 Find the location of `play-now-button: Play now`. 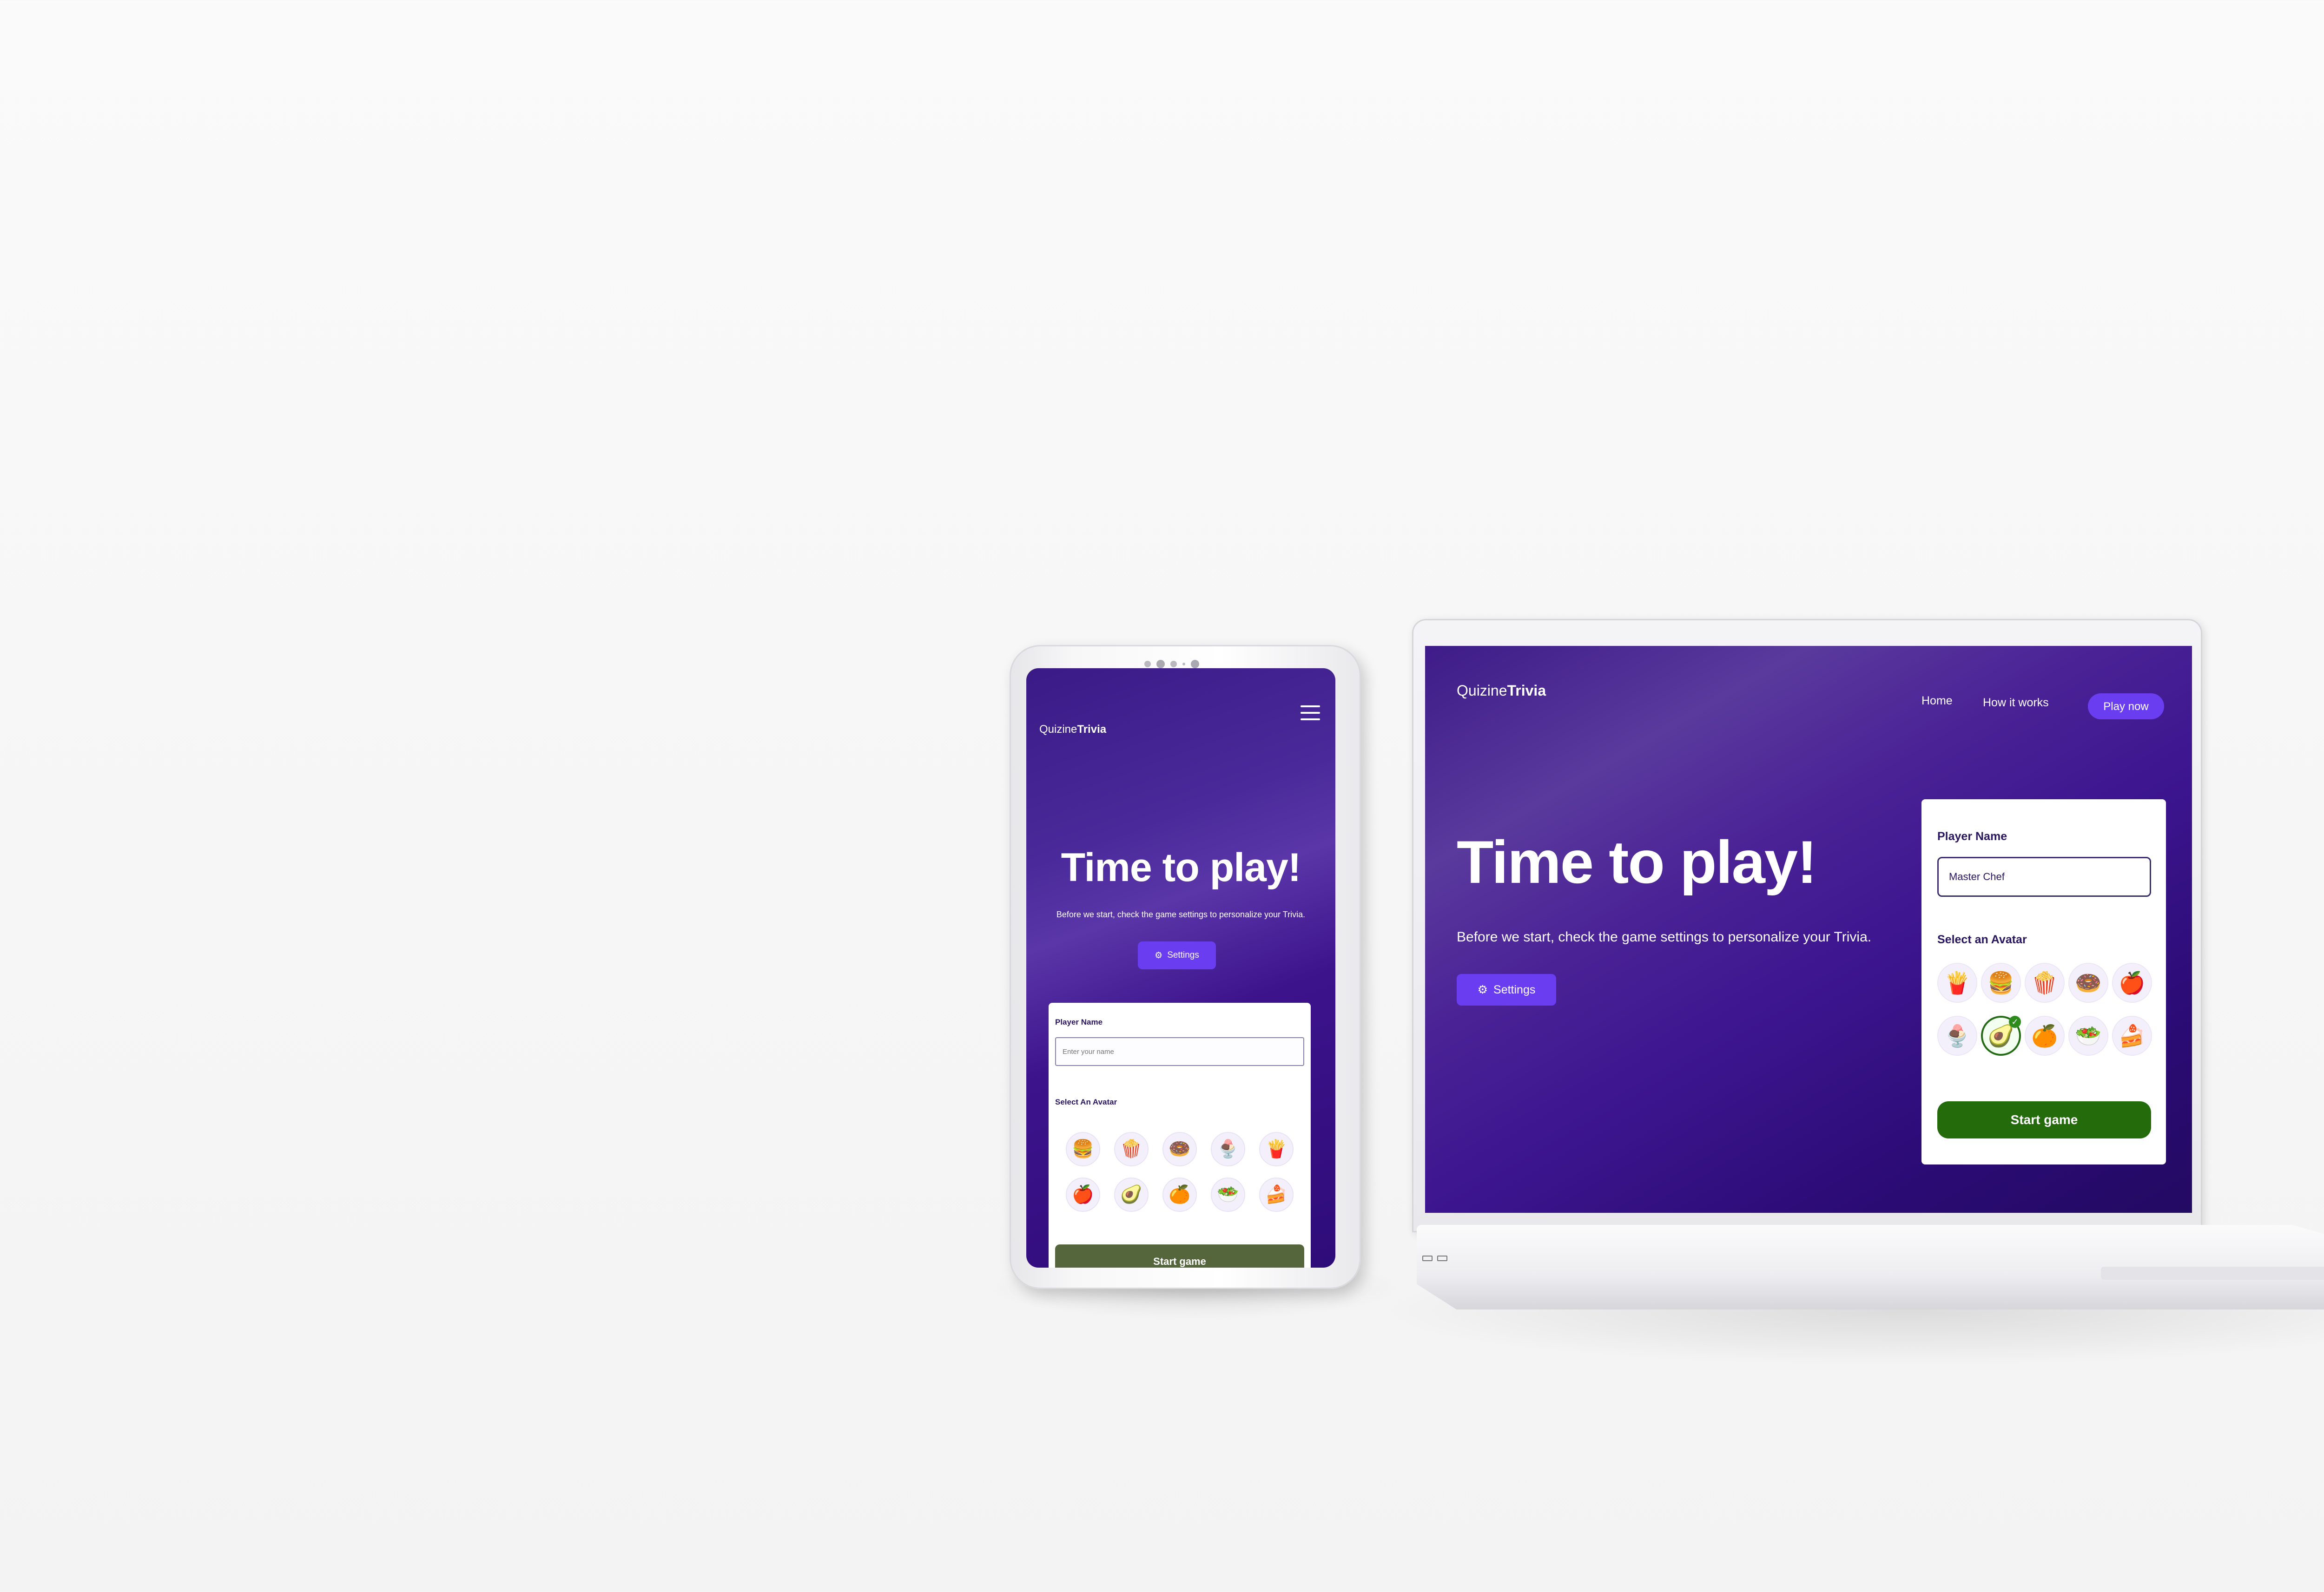

play-now-button: Play now is located at coordinates (2126, 706).